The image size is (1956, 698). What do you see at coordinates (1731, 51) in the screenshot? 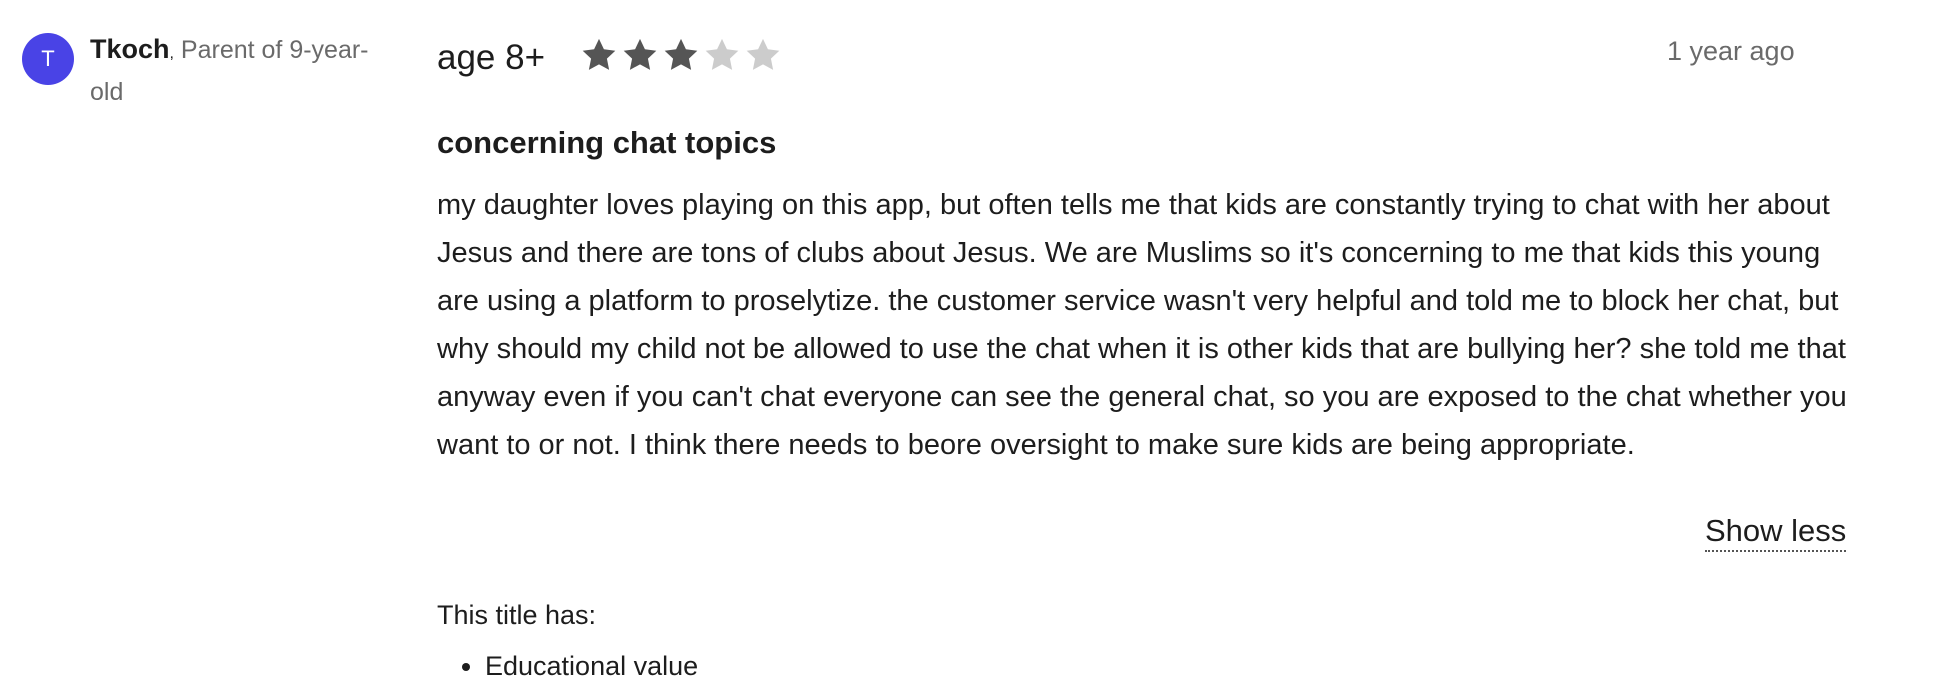
I see `review-date: 1 year ago` at bounding box center [1731, 51].